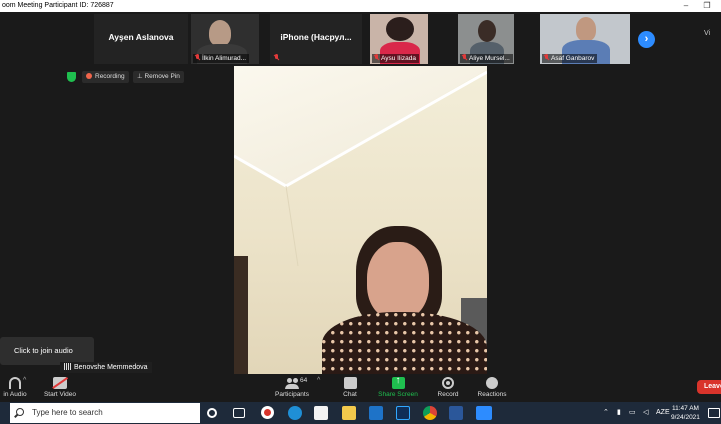  I want to click on edge-icon, so click(295, 413).